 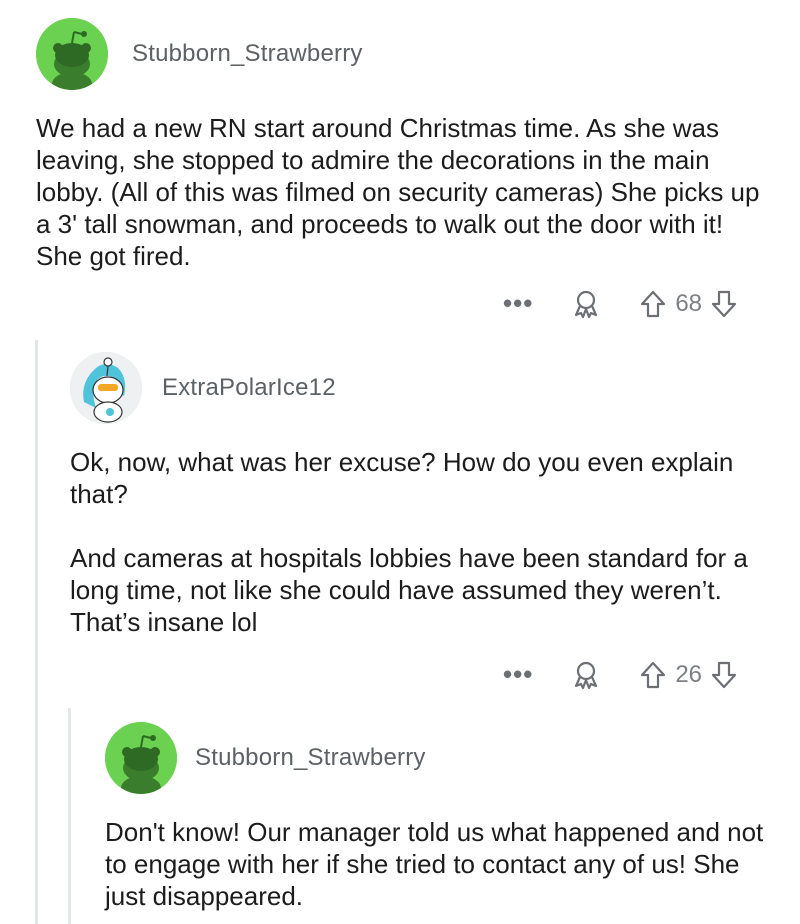 I want to click on vote-count: 68, so click(x=689, y=303).